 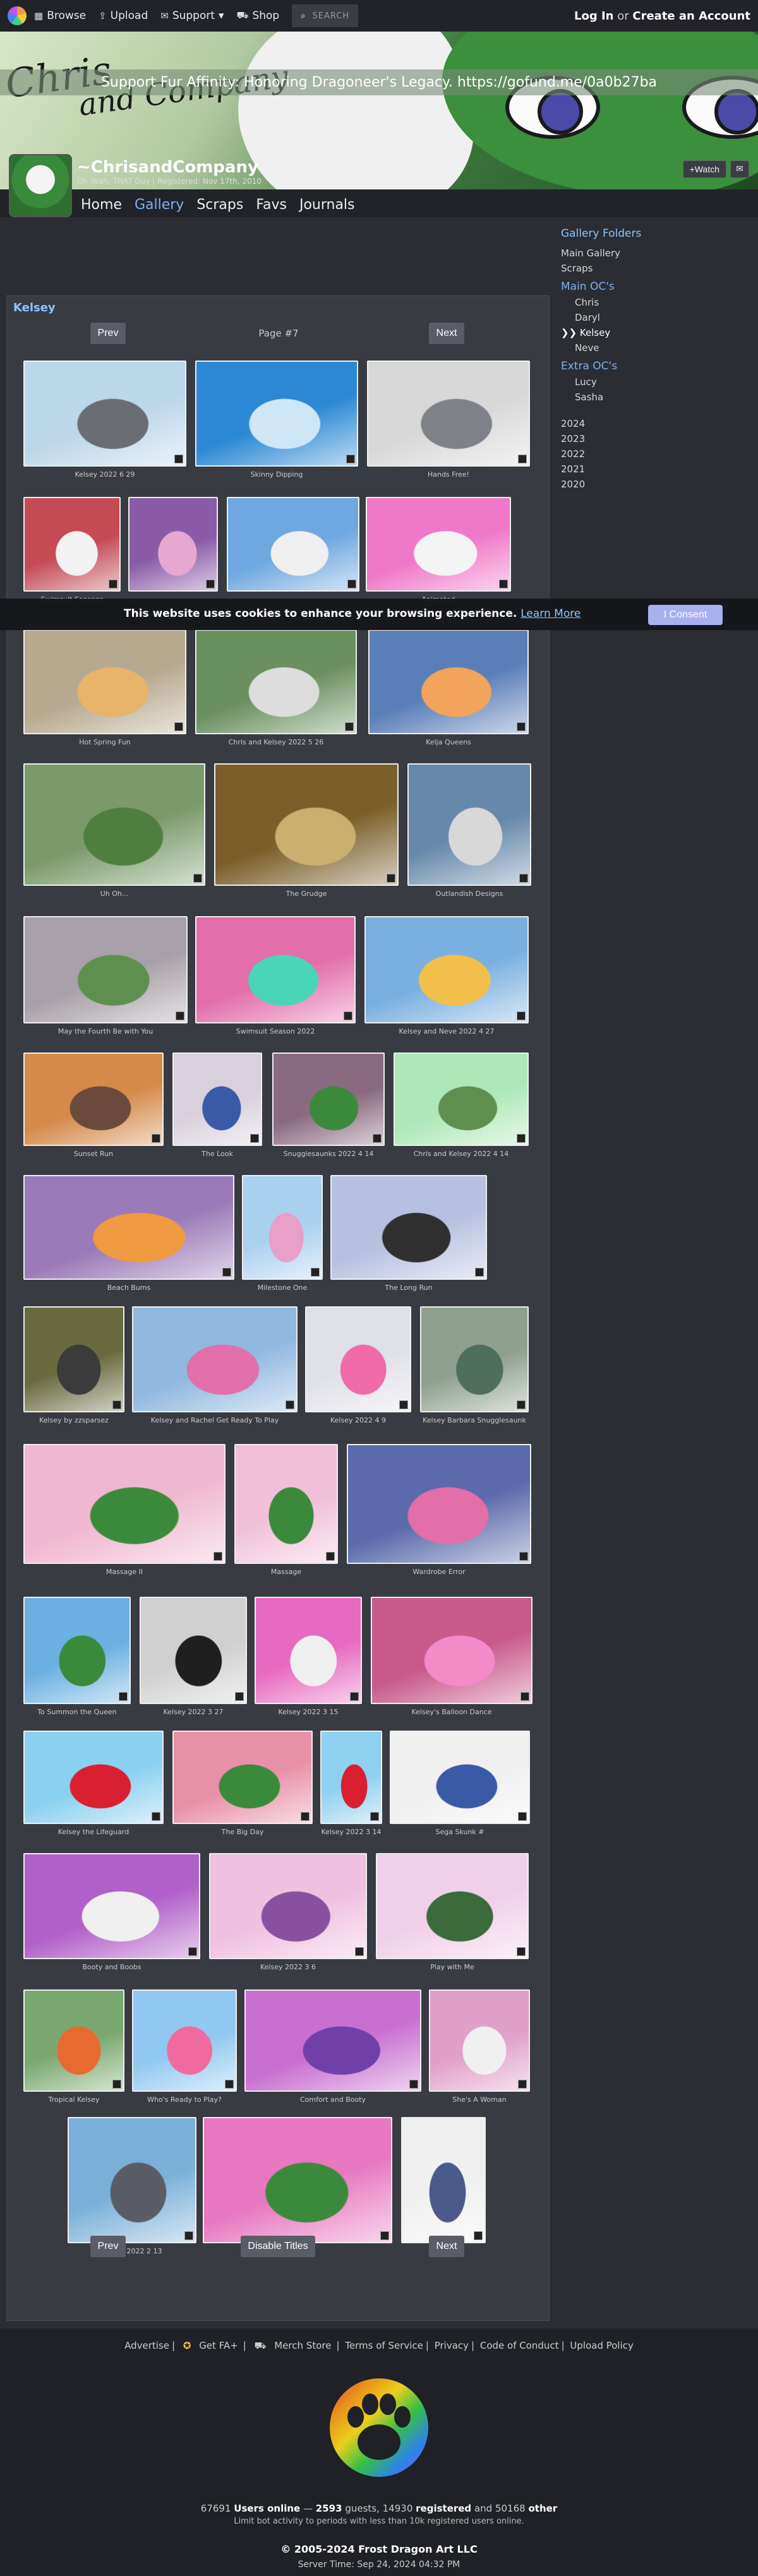 What do you see at coordinates (215, 1420) in the screenshot?
I see `thumbnail-caption: Kelsey and Rachel Get Ready To Play` at bounding box center [215, 1420].